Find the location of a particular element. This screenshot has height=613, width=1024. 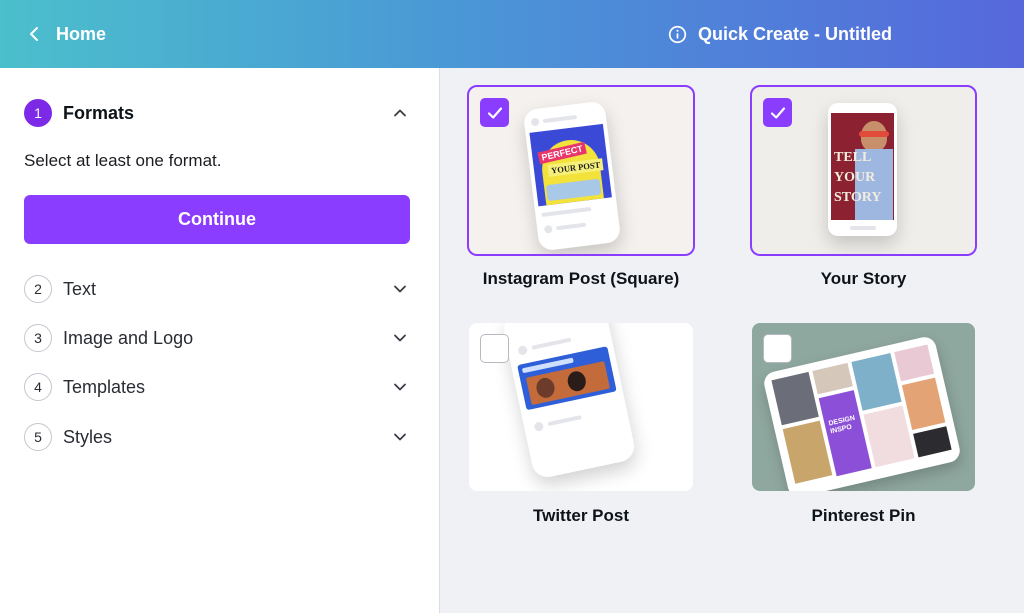

step-label: Templates is located at coordinates (104, 386).